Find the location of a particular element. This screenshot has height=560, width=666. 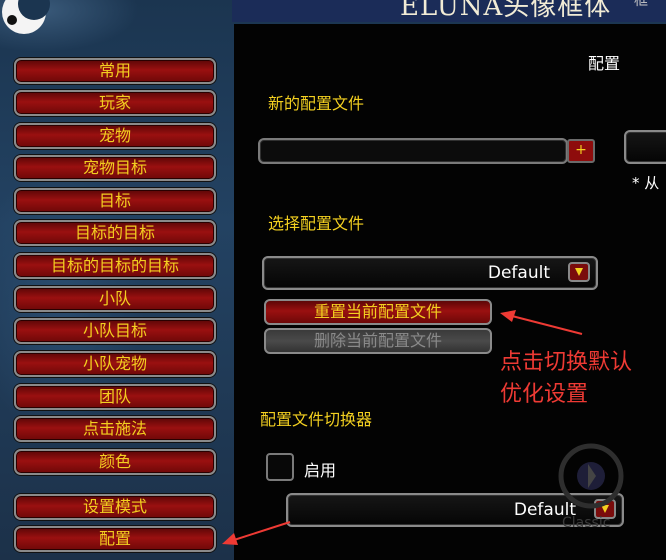

watermark-logo-icon is located at coordinates (591, 476).